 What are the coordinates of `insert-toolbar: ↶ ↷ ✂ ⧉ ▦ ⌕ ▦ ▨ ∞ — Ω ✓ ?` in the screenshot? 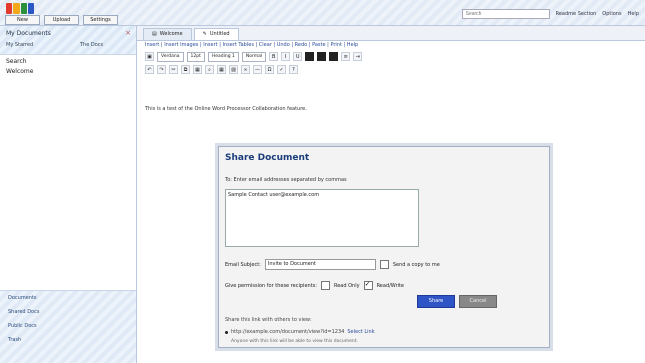 It's located at (391, 69).